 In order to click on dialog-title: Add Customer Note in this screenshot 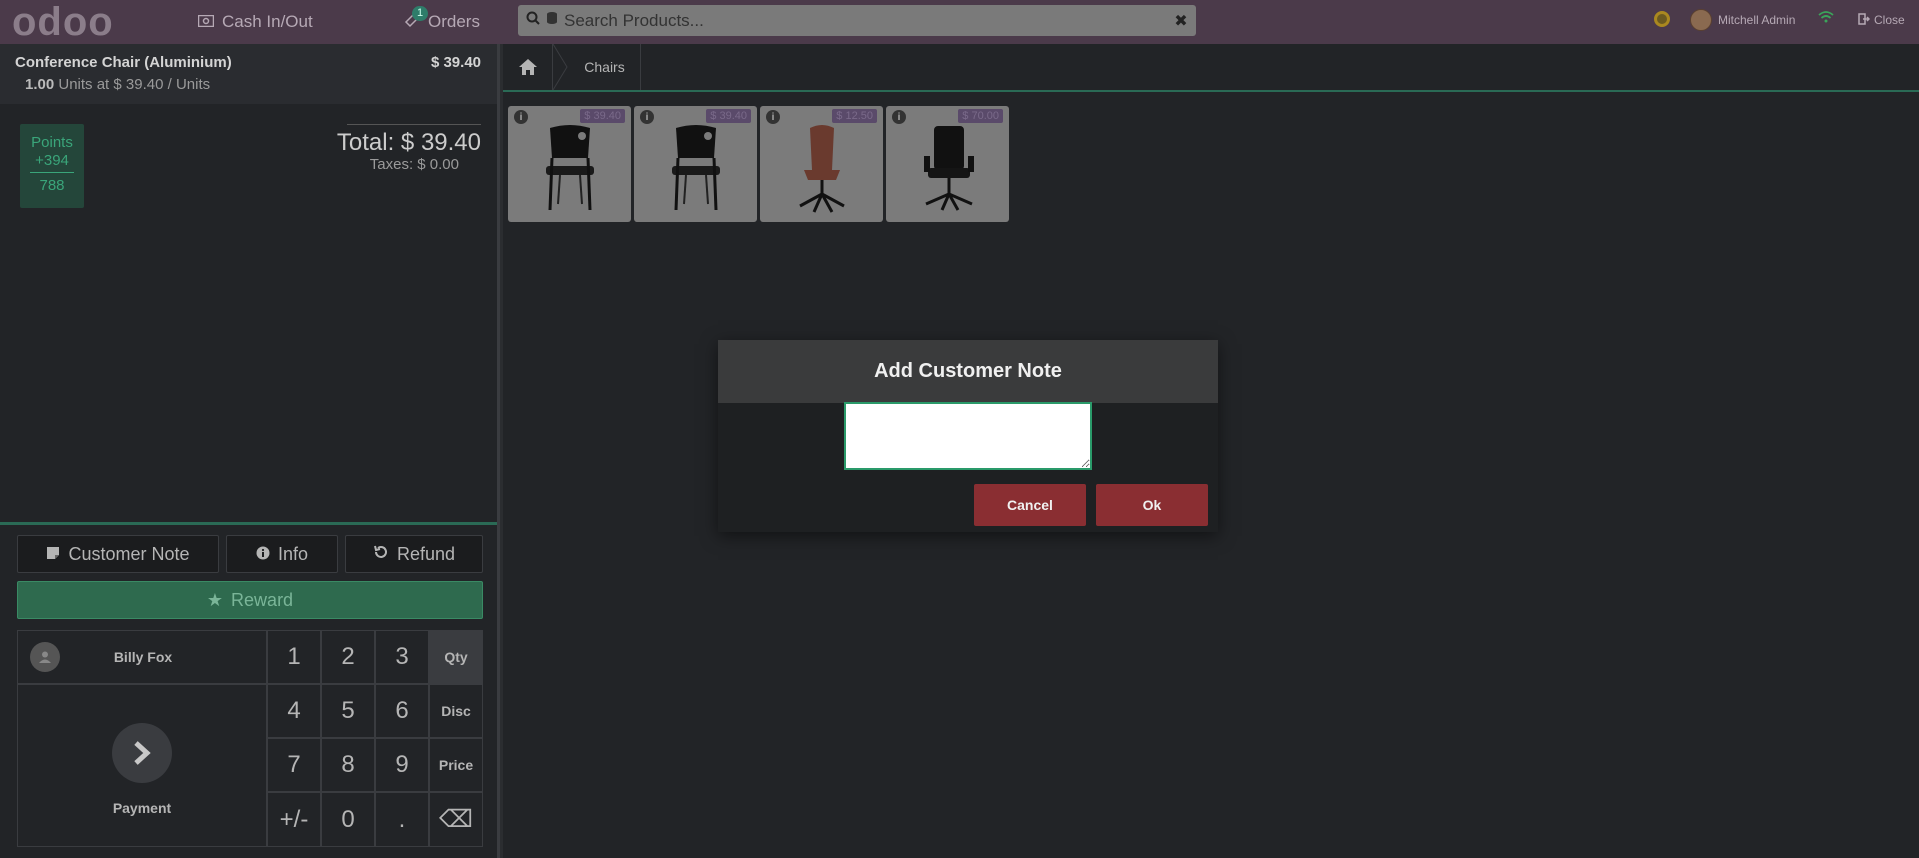, I will do `click(968, 371)`.